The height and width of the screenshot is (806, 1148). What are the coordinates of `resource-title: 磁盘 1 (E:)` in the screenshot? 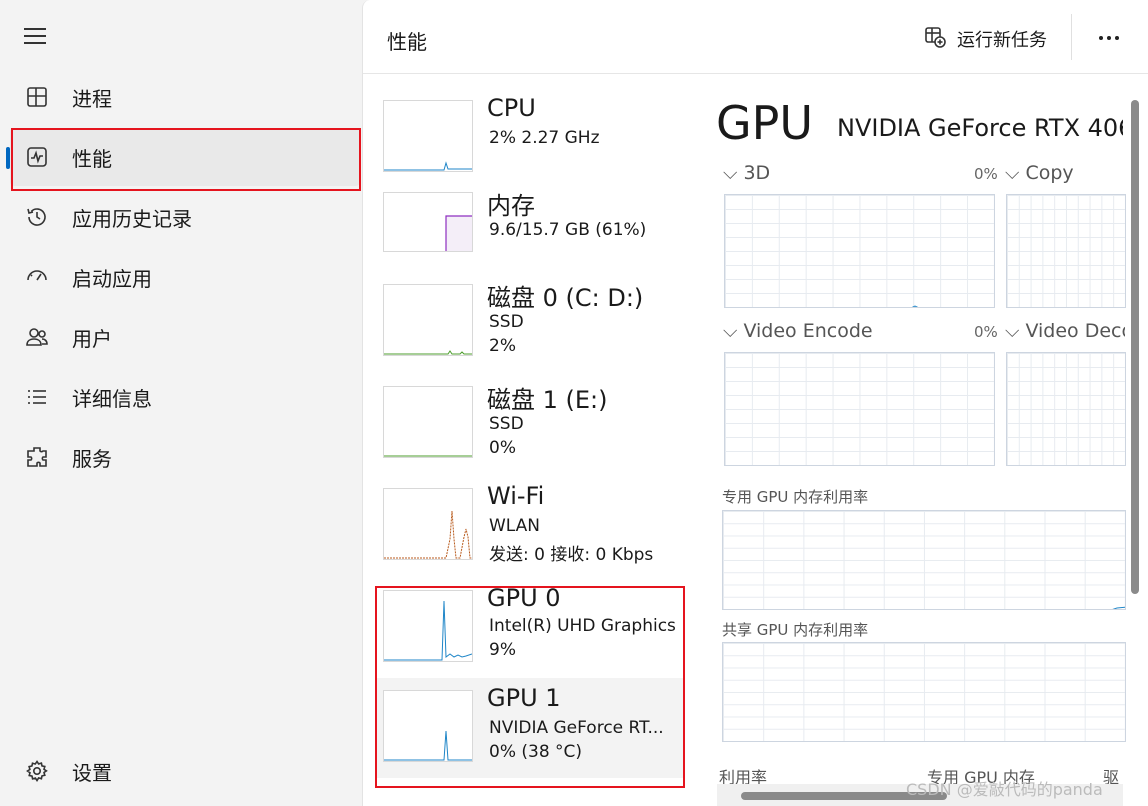 It's located at (547, 400).